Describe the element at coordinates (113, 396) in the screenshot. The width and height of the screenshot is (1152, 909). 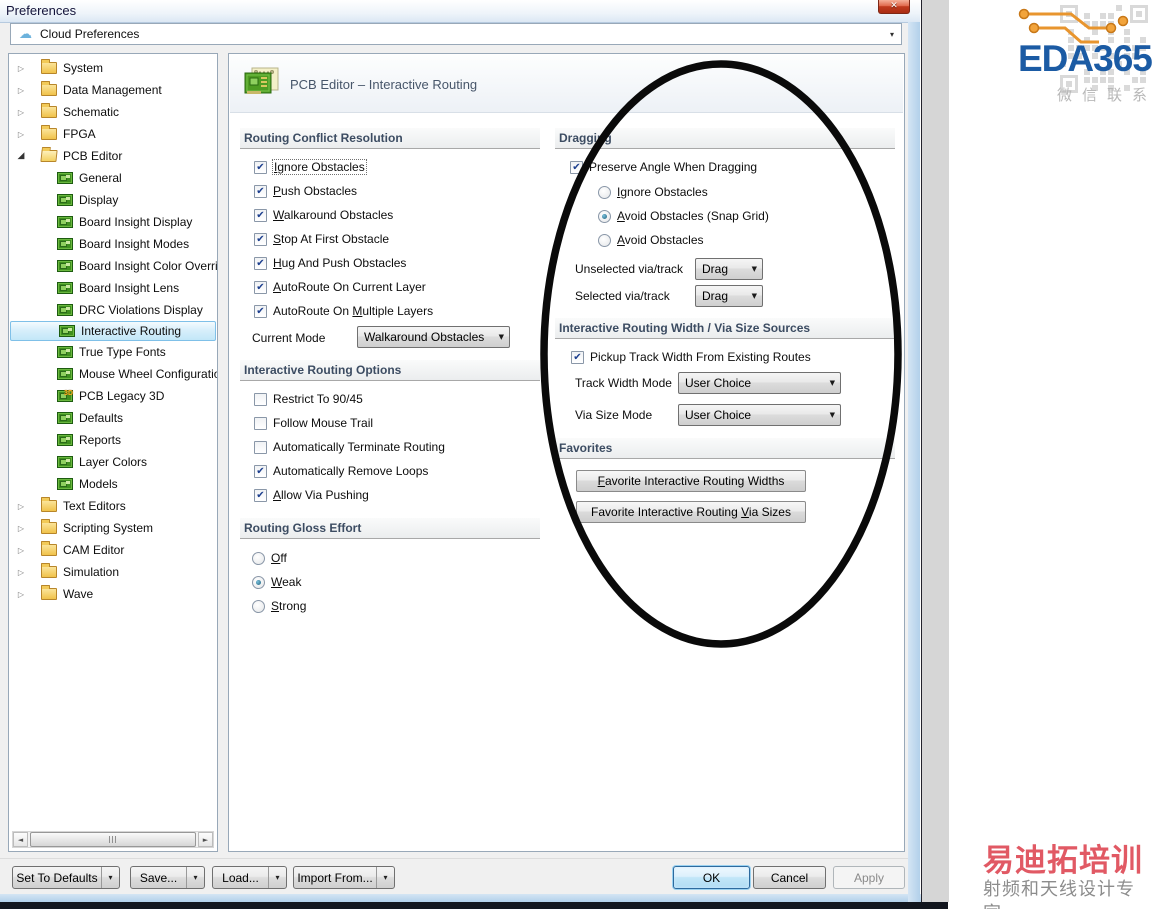
I see `tree-item-pcb-legacy-3d: PCB Legacy 3D` at that location.